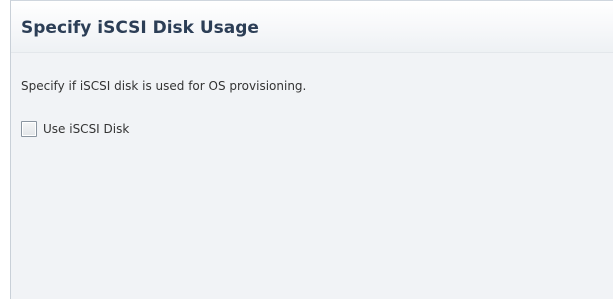 Image resolution: width=613 pixels, height=300 pixels. Describe the element at coordinates (140, 28) in the screenshot. I see `panel-title: Specify iSCSI Disk Usage` at that location.